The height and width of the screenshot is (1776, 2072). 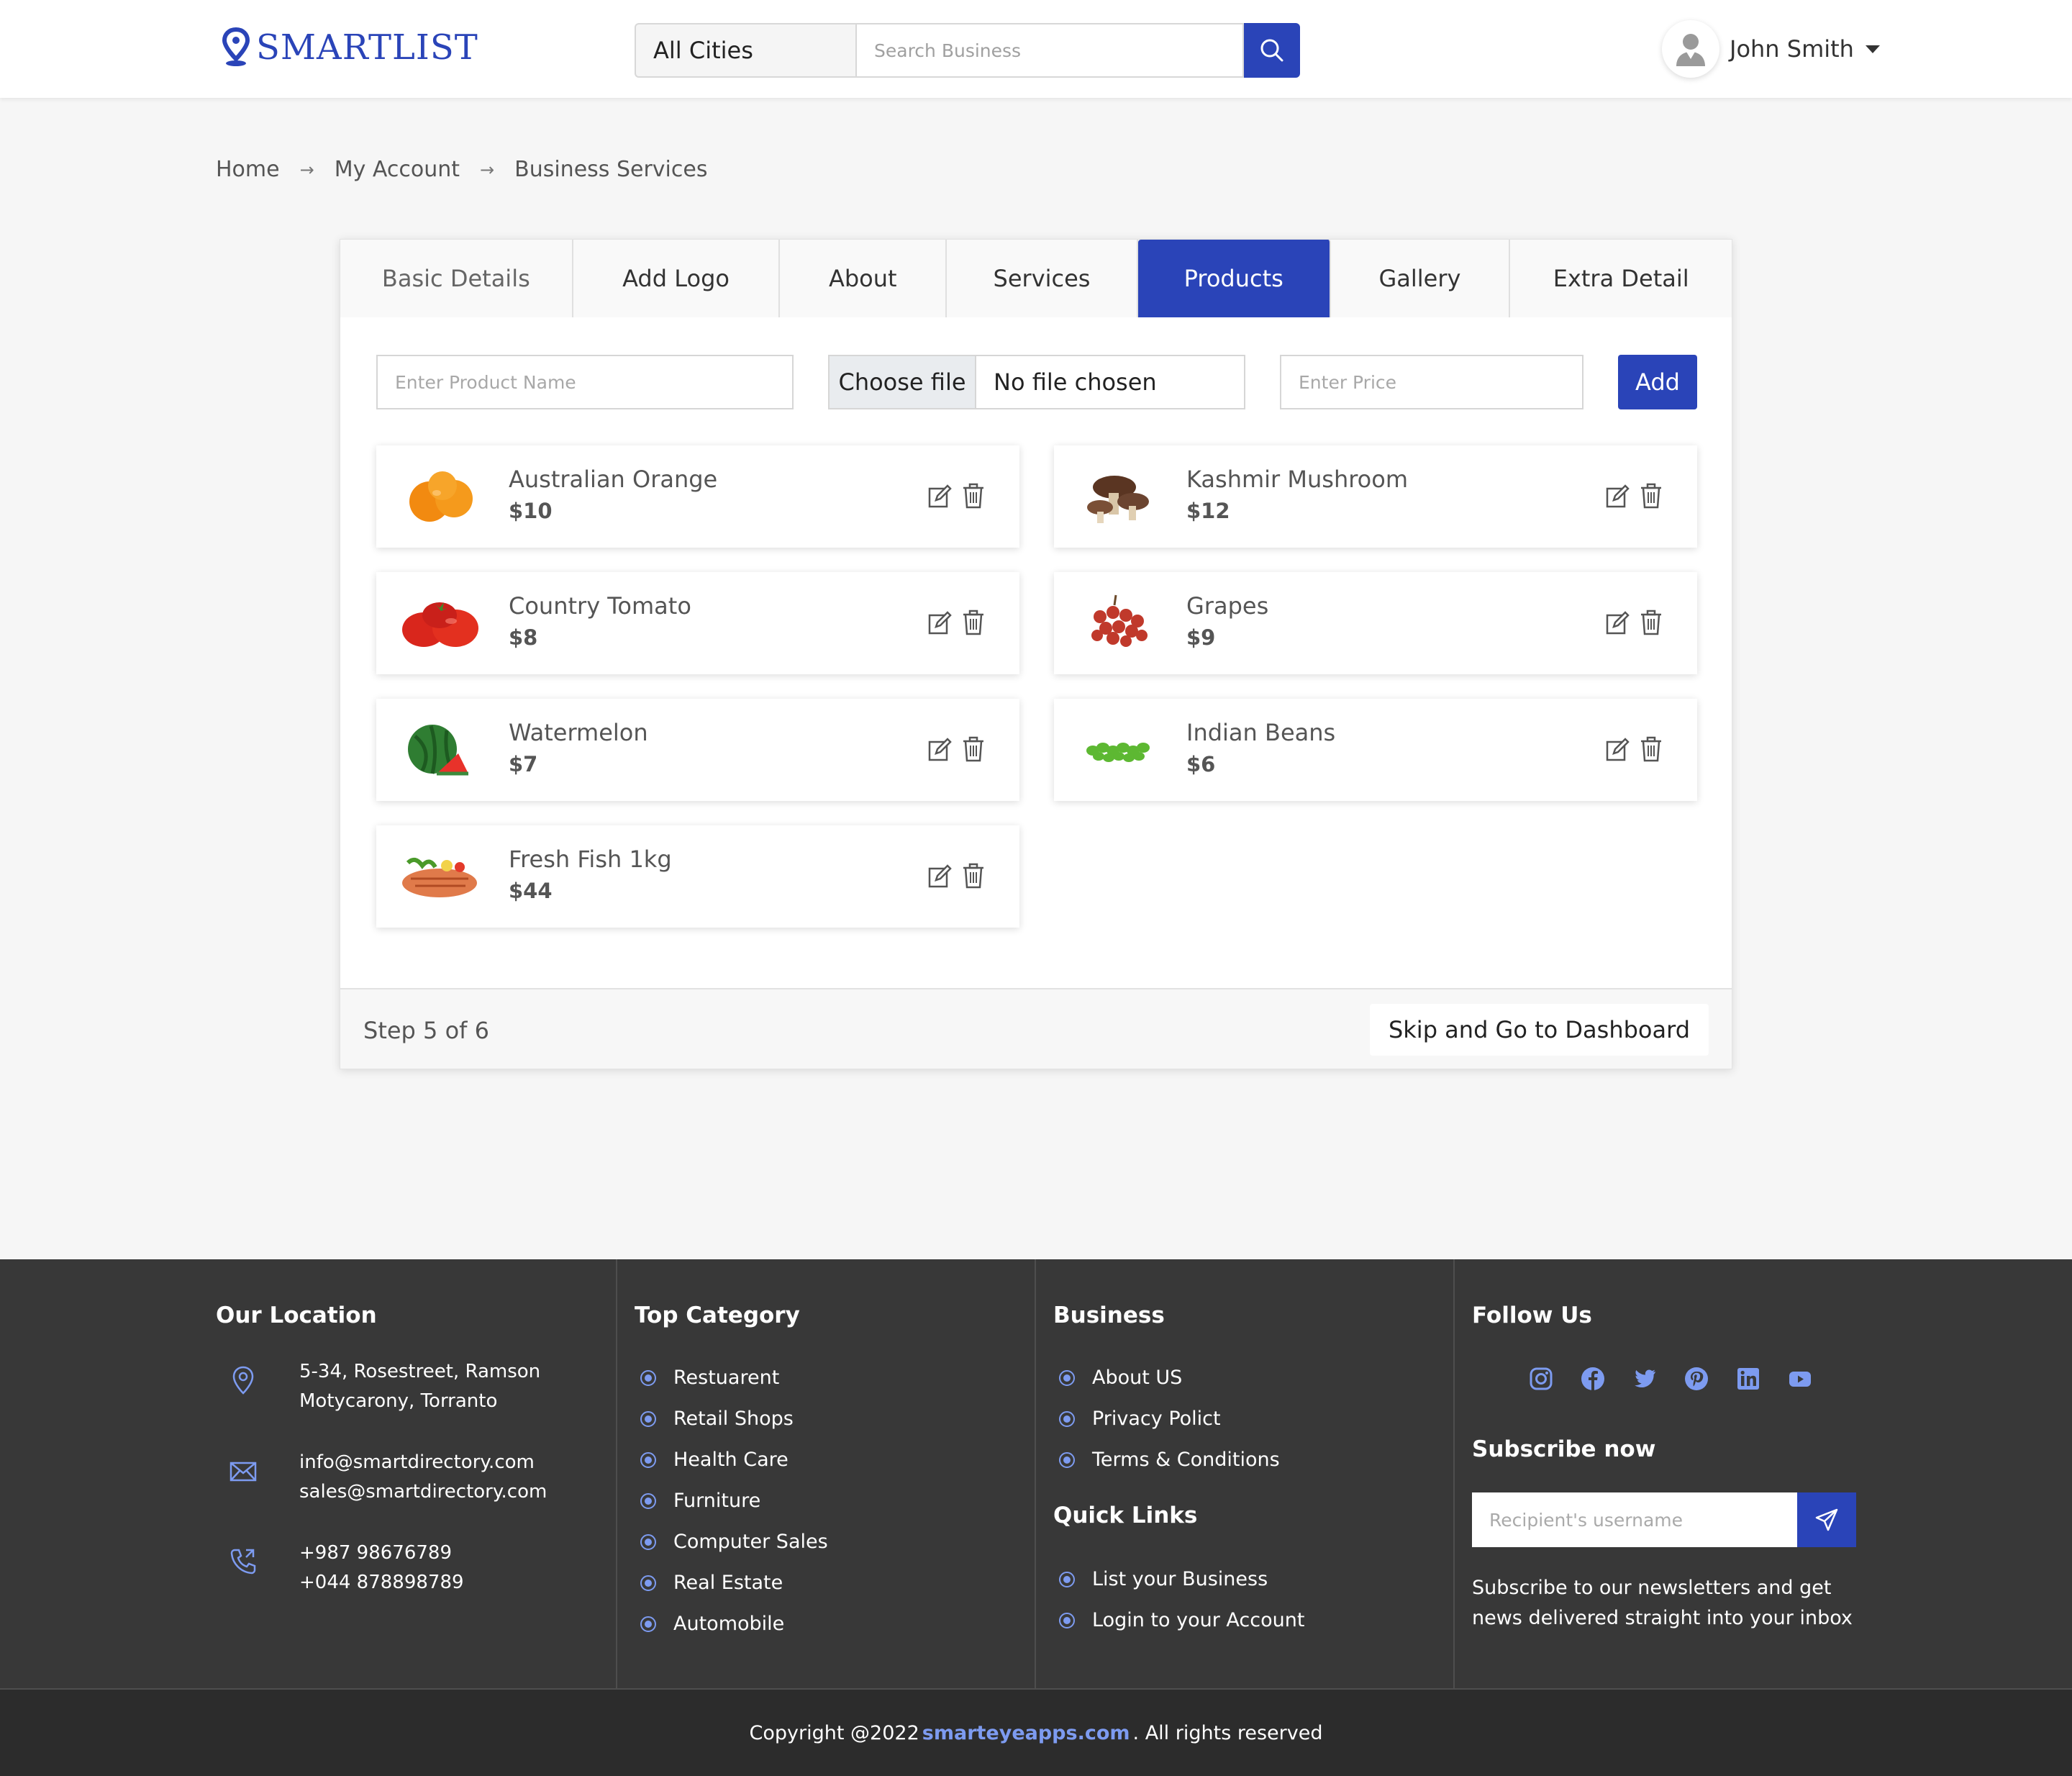 I want to click on list-item: About US, so click(x=1169, y=1377).